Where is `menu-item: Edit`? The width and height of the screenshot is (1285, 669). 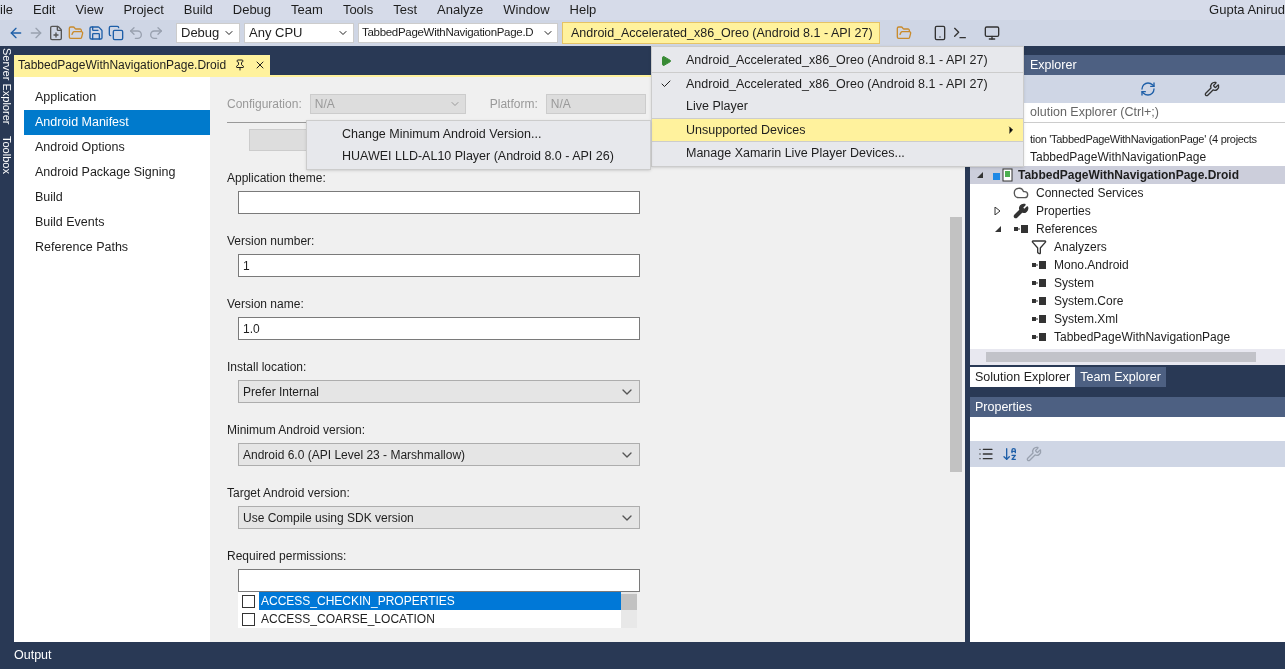
menu-item: Edit is located at coordinates (44, 10).